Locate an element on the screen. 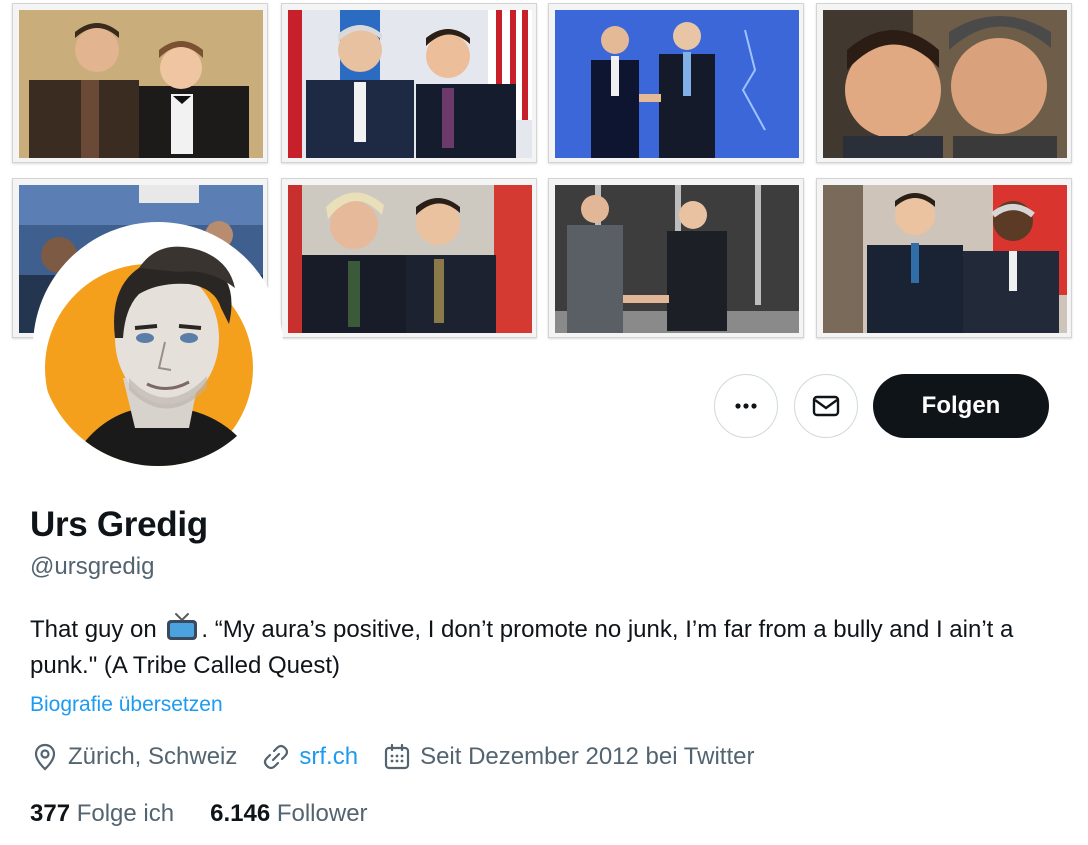  envelope-icon is located at coordinates (826, 406).